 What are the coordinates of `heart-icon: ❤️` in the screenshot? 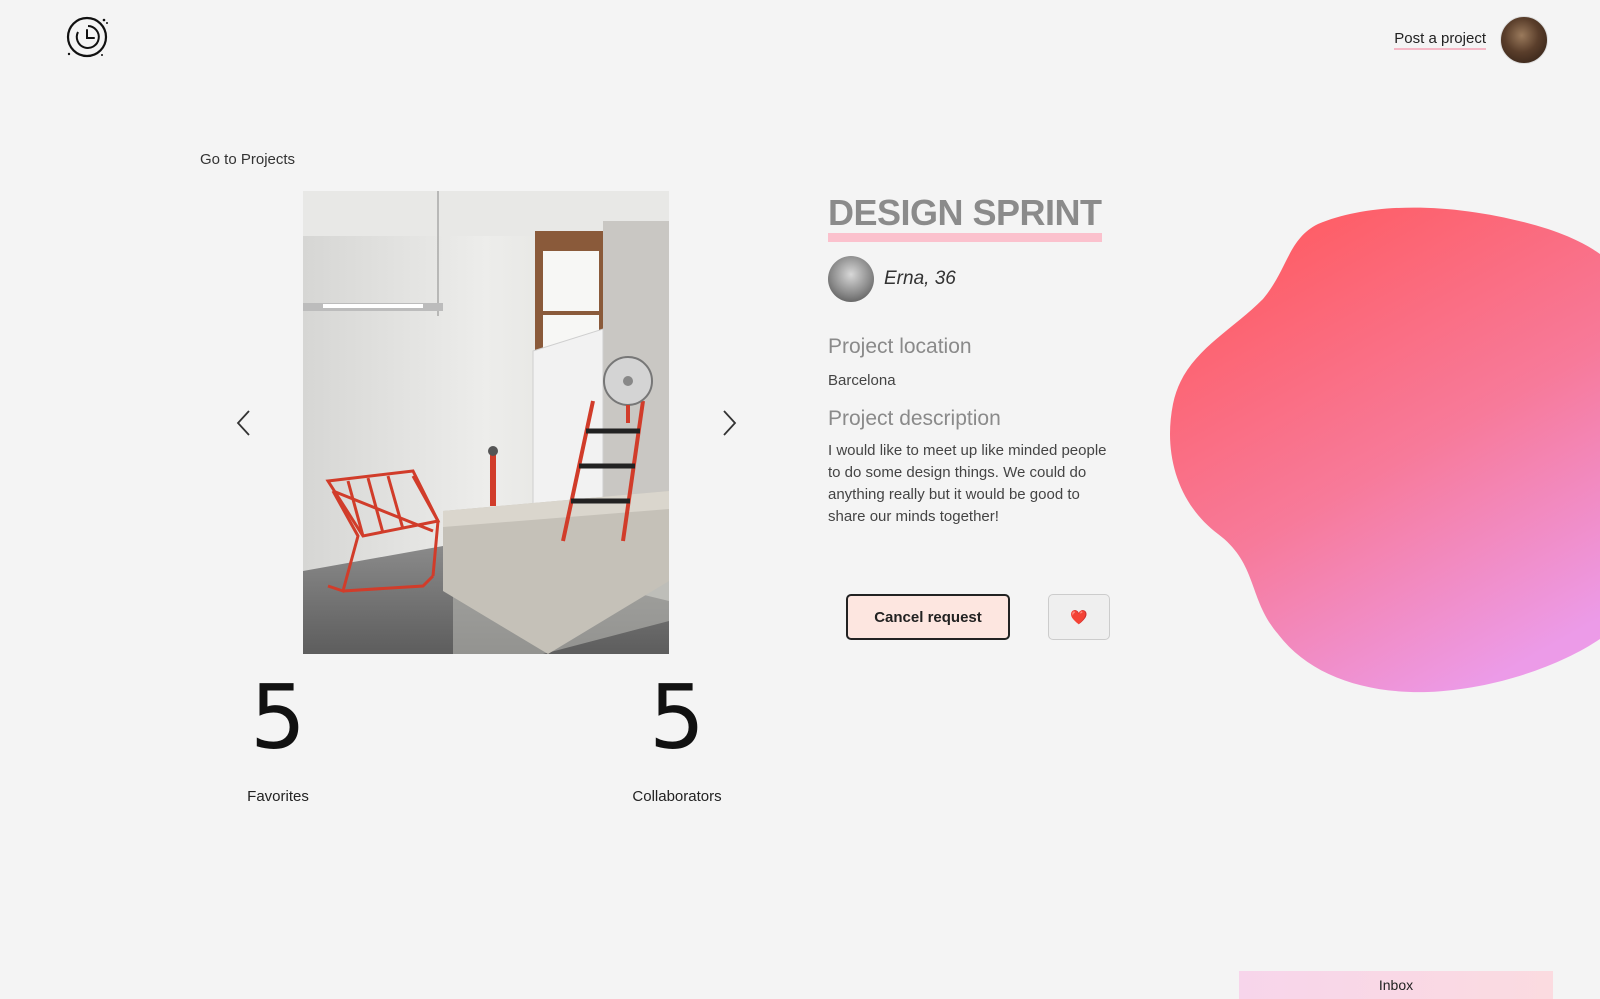 It's located at (1079, 616).